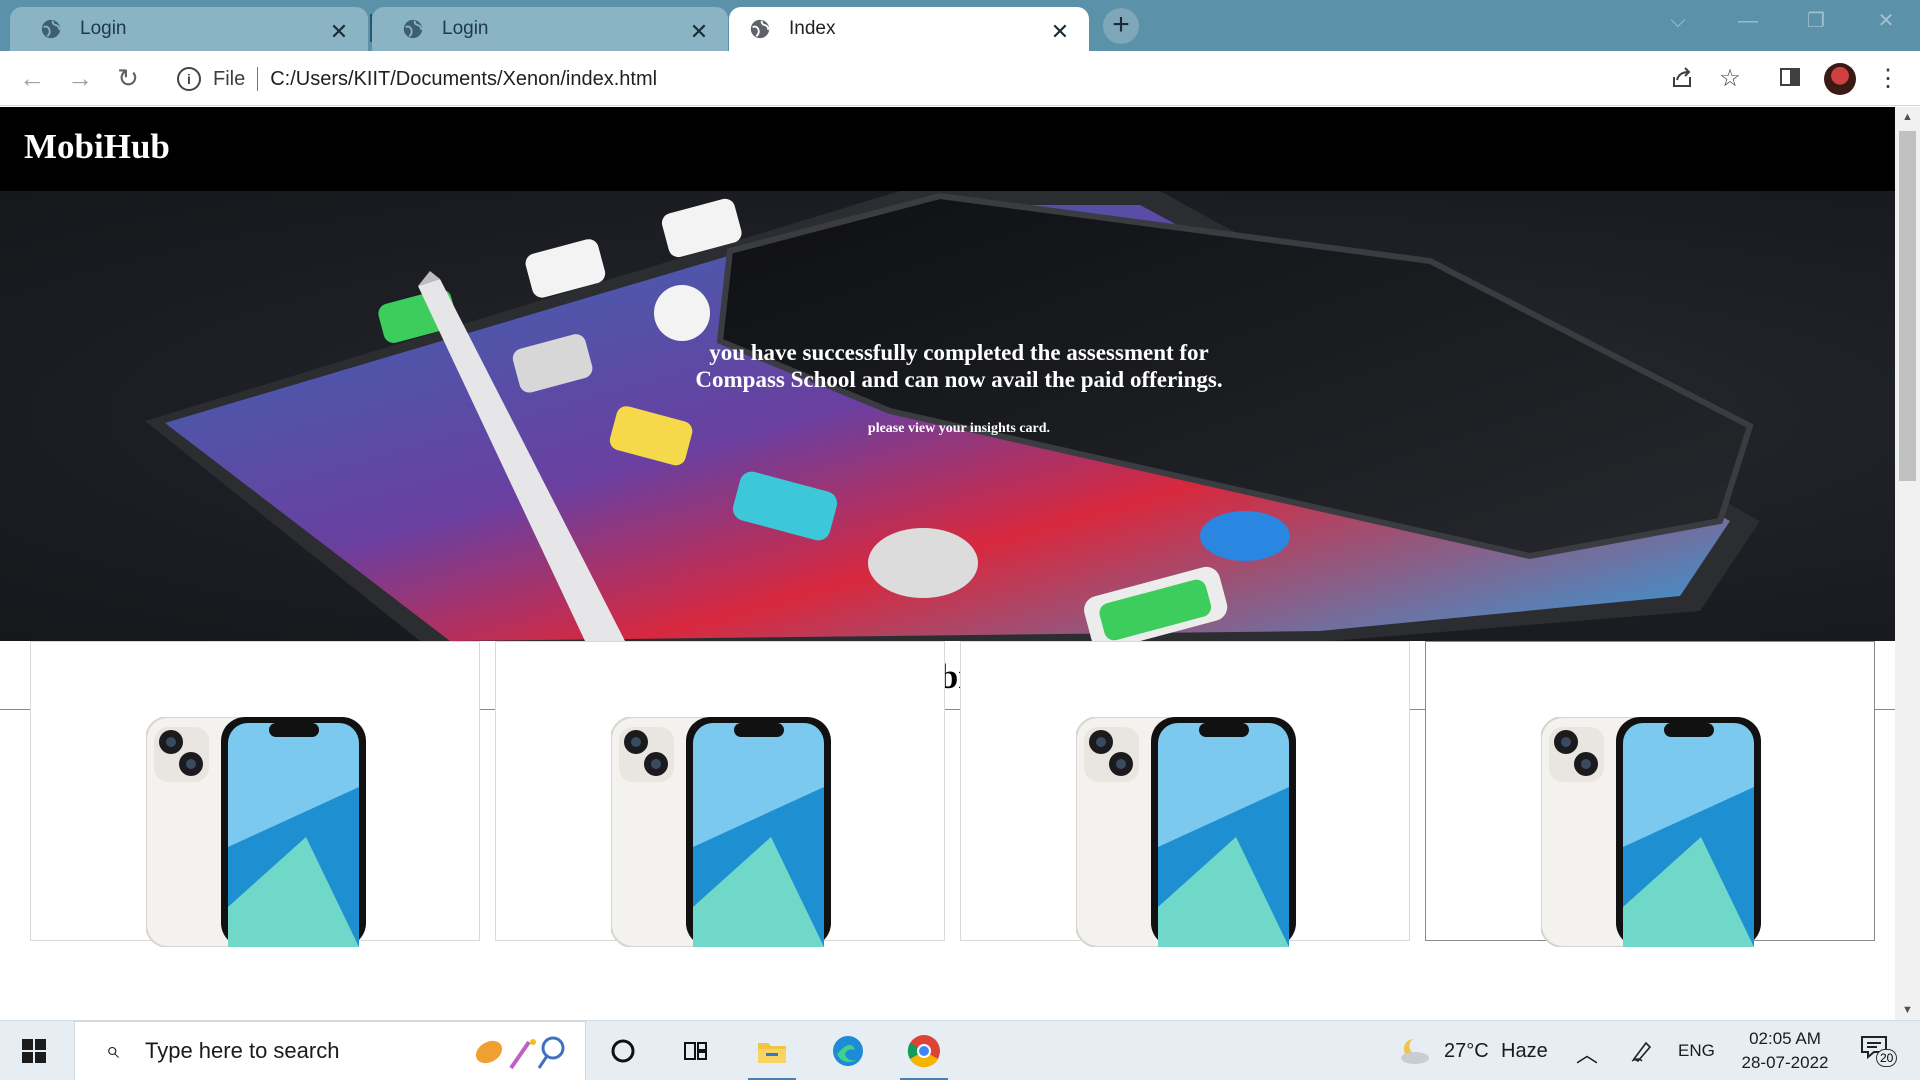 The height and width of the screenshot is (1080, 1920). Describe the element at coordinates (189, 29) in the screenshot. I see `tab-login-1: Login ✕` at that location.